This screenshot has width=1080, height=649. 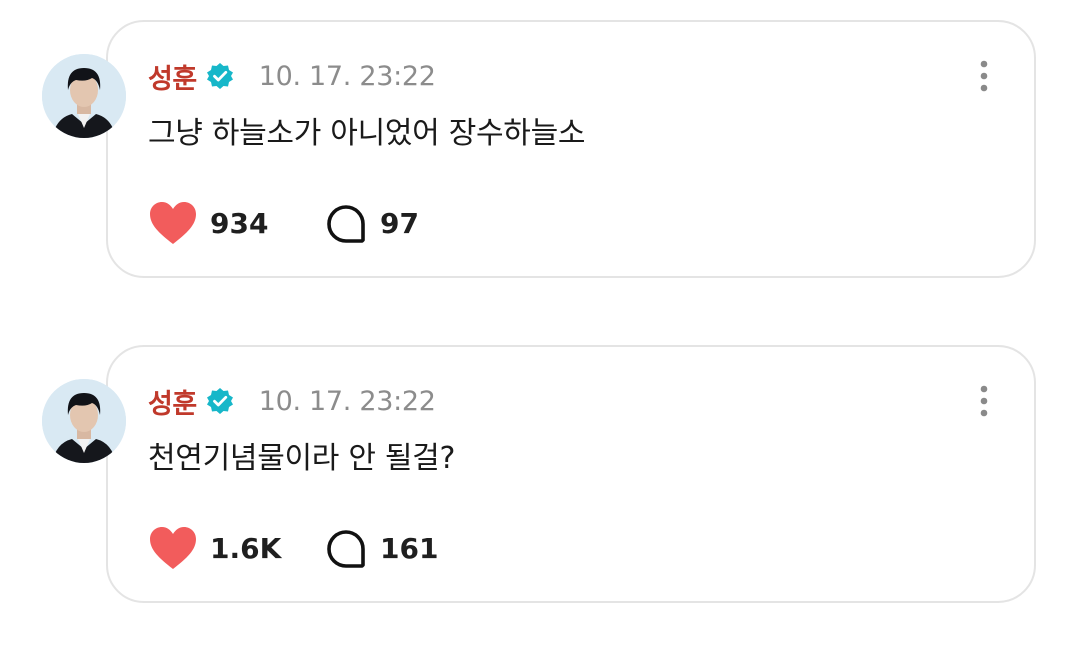 I want to click on post-actions: 1.6K 161, so click(x=293, y=548).